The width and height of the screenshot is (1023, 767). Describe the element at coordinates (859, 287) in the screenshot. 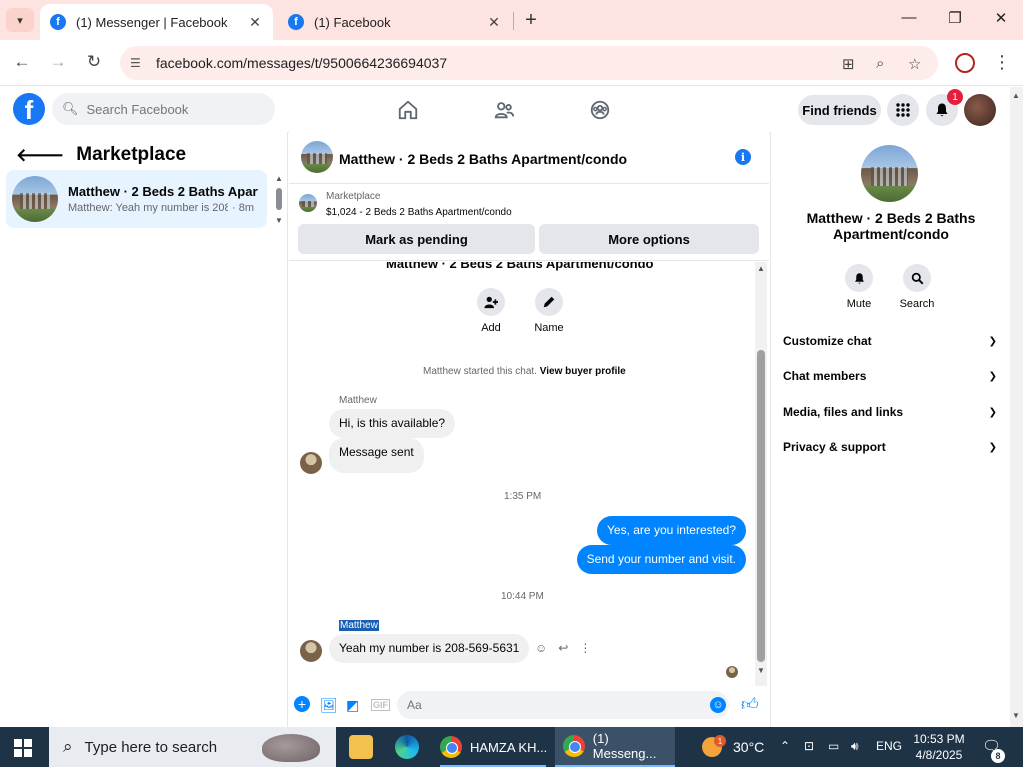

I see `mute-action: Mute` at that location.